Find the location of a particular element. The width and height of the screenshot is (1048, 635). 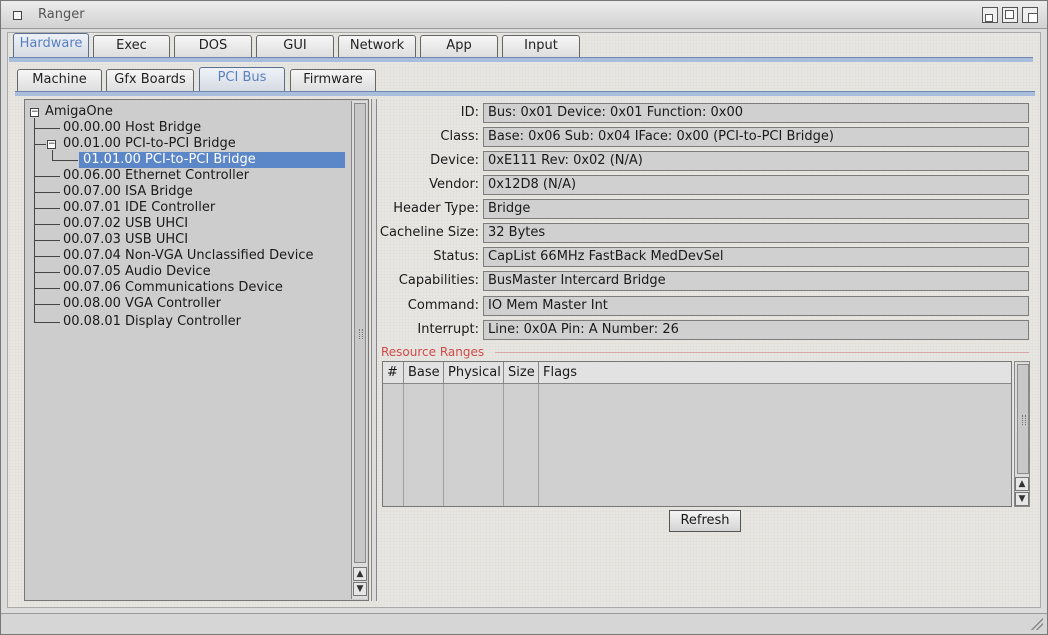

group-line is located at coordinates (762, 352).